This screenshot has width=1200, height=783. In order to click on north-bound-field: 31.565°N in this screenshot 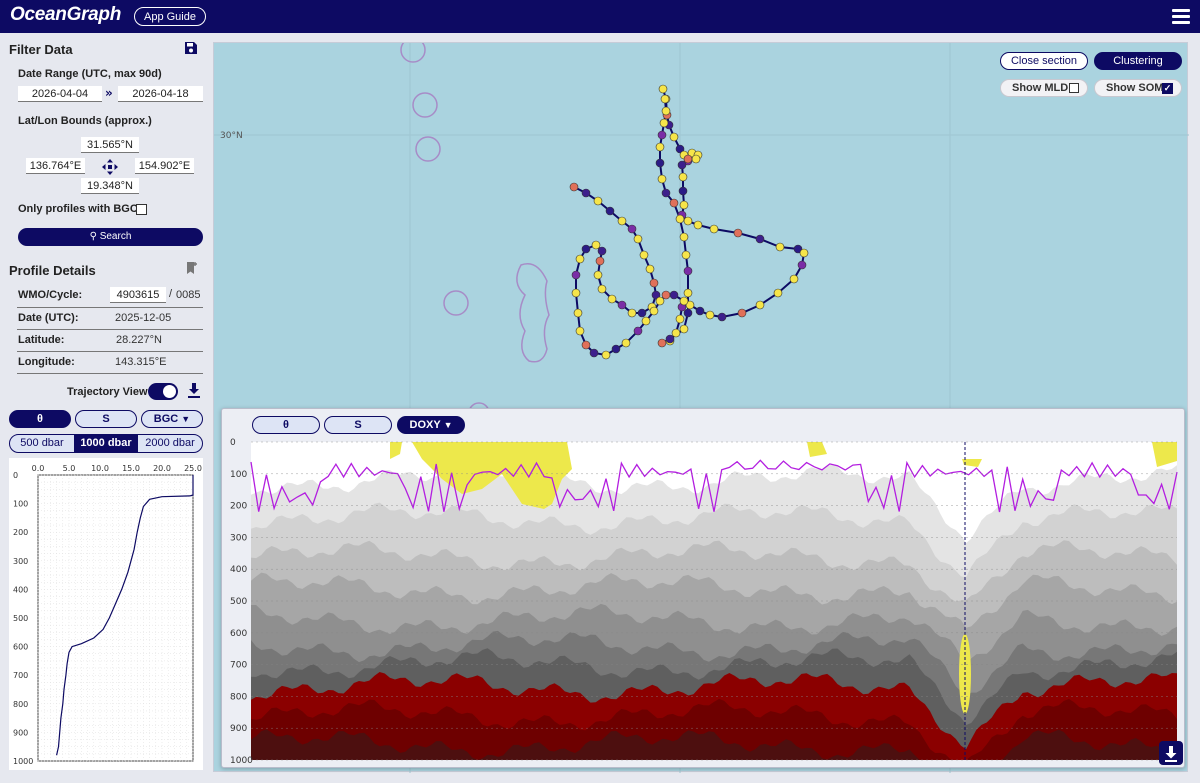, I will do `click(110, 145)`.